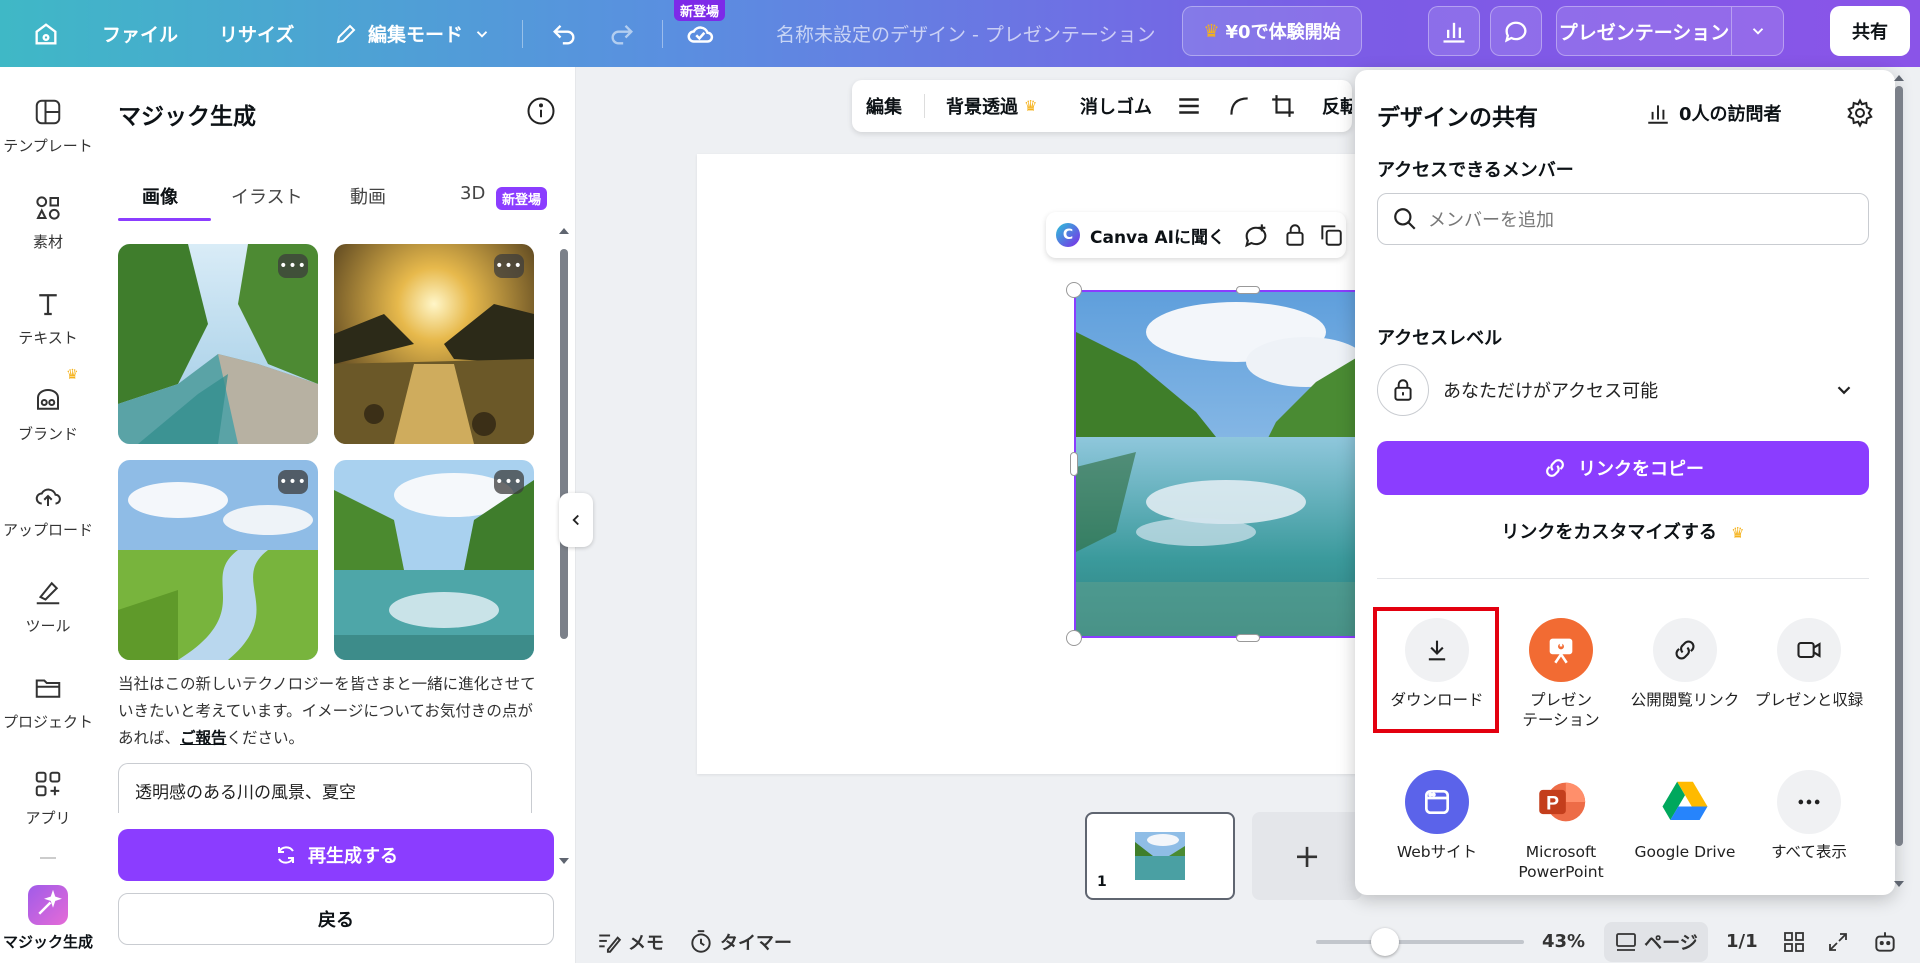 Image resolution: width=1920 pixels, height=963 pixels. What do you see at coordinates (434, 560) in the screenshot?
I see `generated-image-4: •••` at bounding box center [434, 560].